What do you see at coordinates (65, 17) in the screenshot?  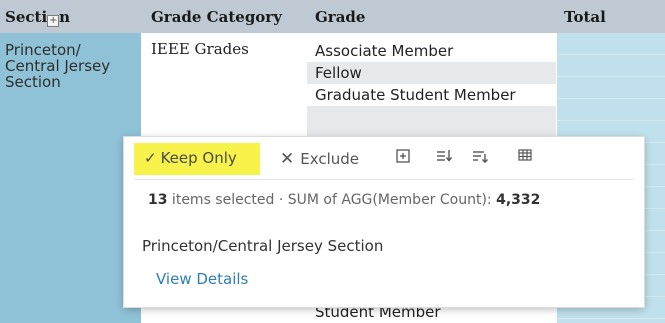 I see `header-section-label-tail: n` at bounding box center [65, 17].